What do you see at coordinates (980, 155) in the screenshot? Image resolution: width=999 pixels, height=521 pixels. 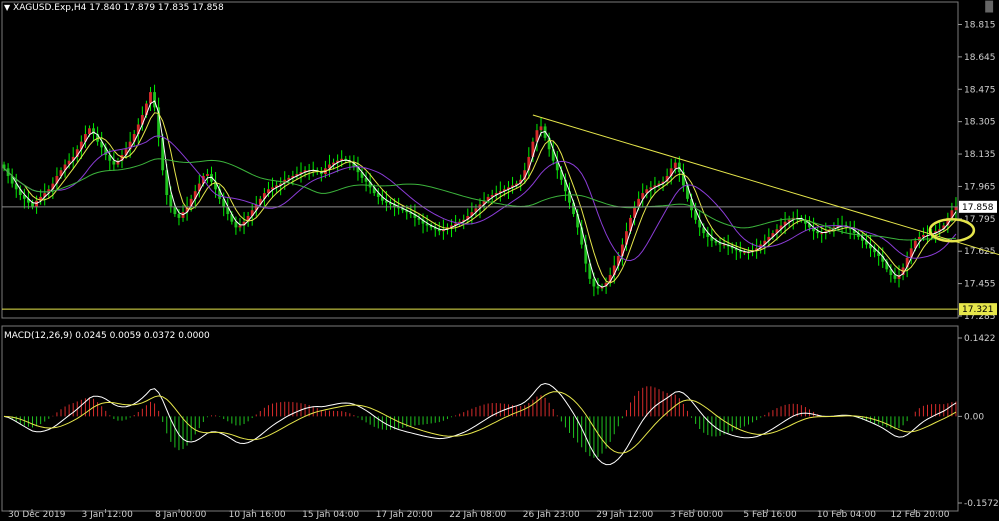 I see `price-y-tick-label: 18.135` at bounding box center [980, 155].